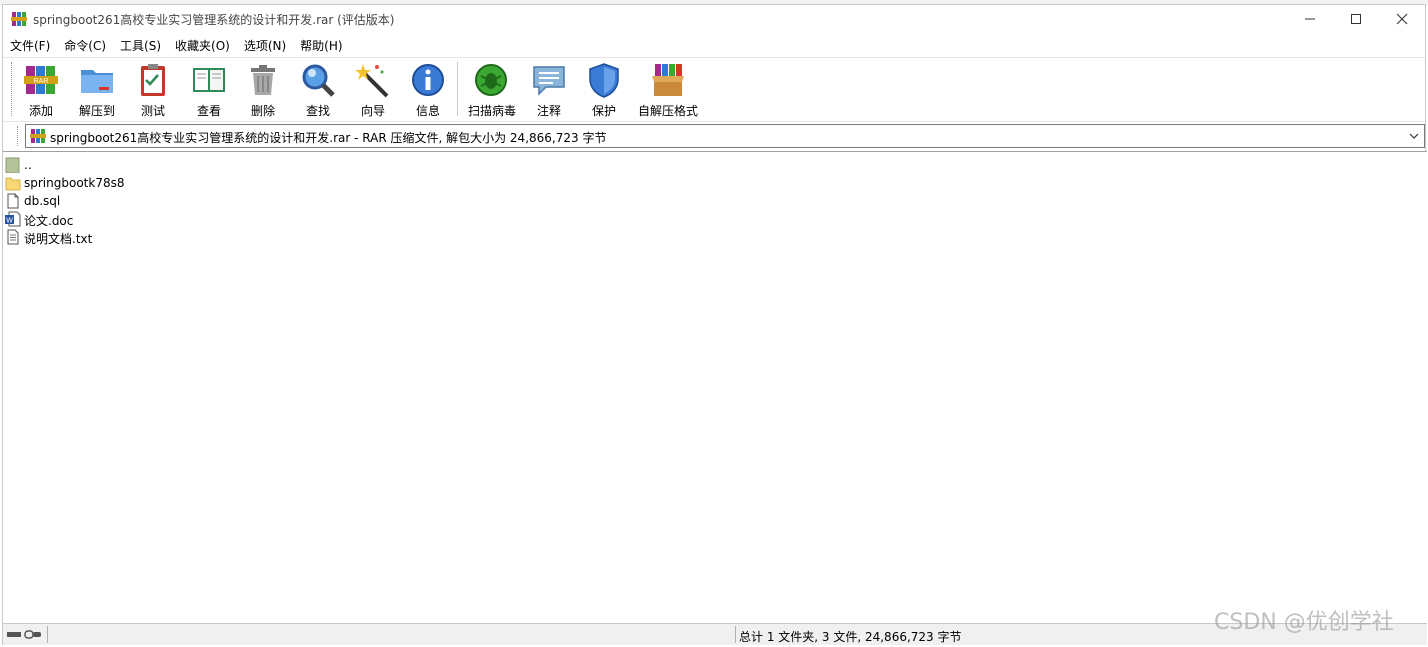 The height and width of the screenshot is (647, 1428). What do you see at coordinates (97, 81) in the screenshot?
I see `extract-folder-icon` at bounding box center [97, 81].